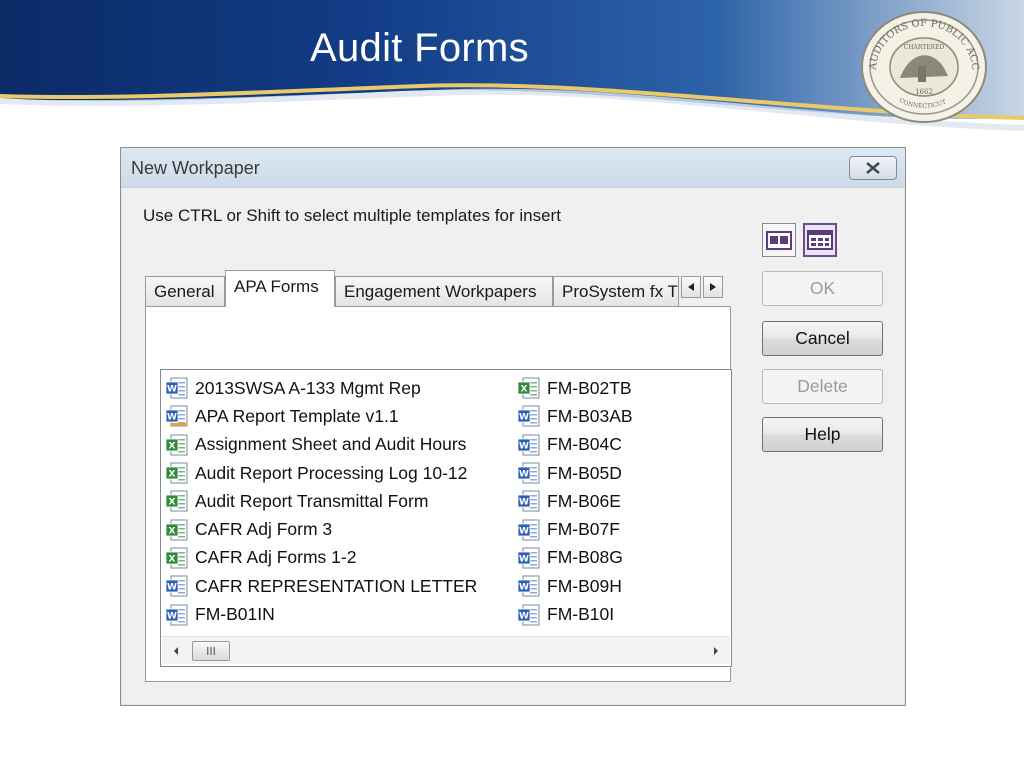  I want to click on scroll-right-button, so click(716, 651).